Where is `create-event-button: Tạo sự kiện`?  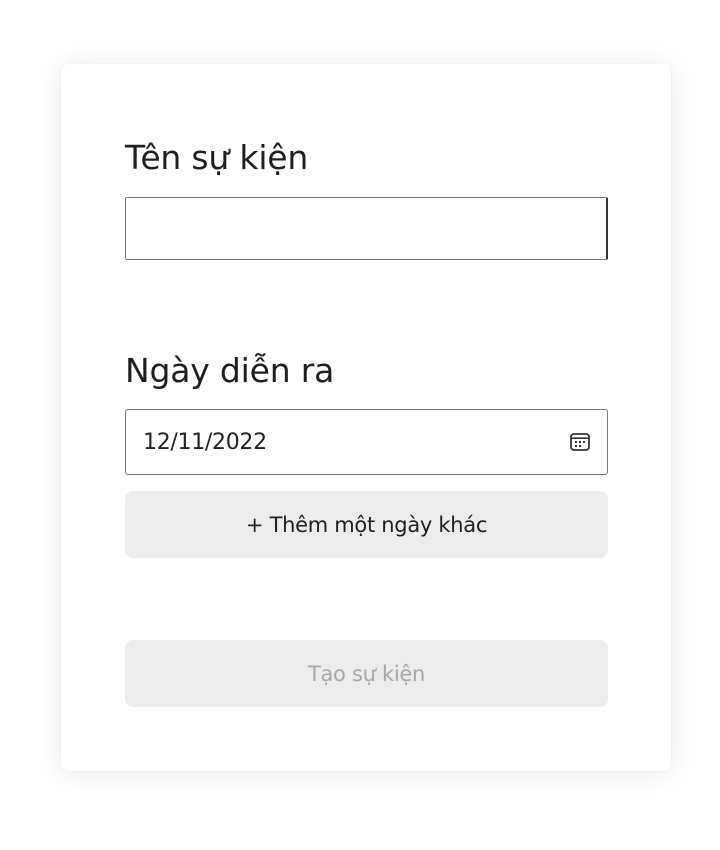 create-event-button: Tạo sự kiện is located at coordinates (366, 673).